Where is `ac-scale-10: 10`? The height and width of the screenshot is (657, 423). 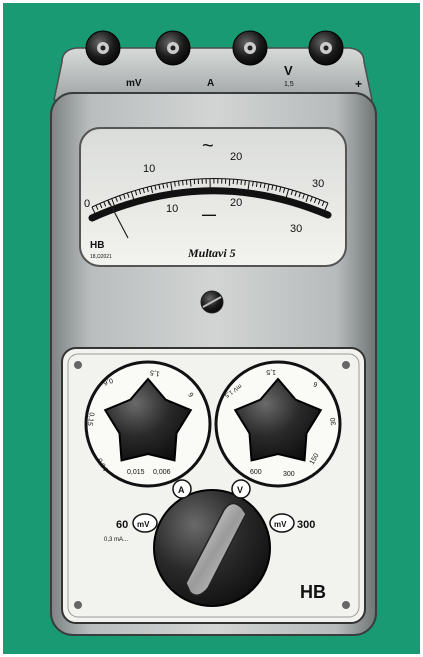 ac-scale-10: 10 is located at coordinates (149, 169).